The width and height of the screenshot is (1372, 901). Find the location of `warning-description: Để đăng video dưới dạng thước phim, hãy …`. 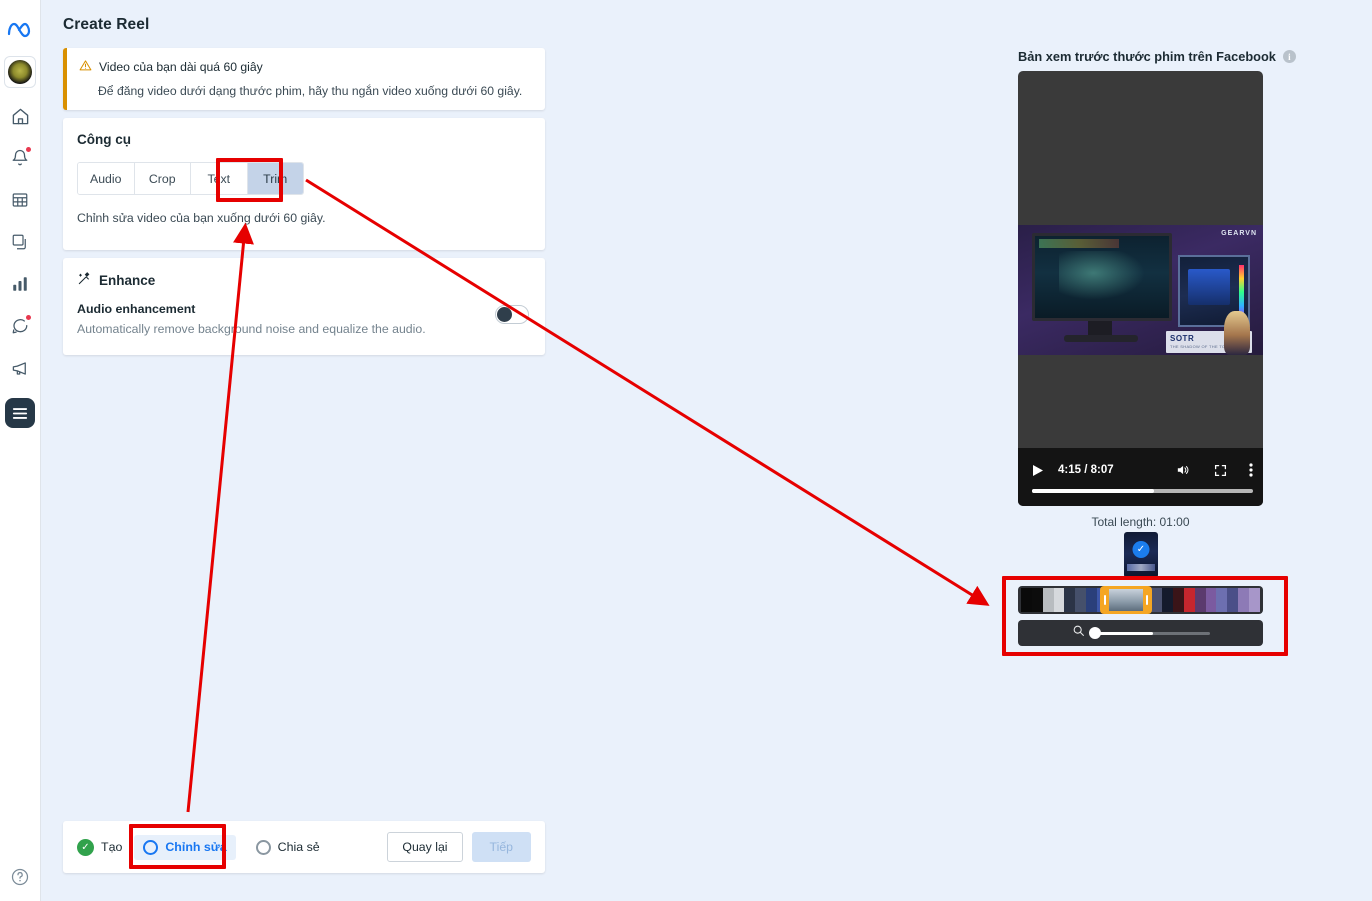

warning-description: Để đăng video dưới dạng thước phim, hãy … is located at coordinates (310, 91).